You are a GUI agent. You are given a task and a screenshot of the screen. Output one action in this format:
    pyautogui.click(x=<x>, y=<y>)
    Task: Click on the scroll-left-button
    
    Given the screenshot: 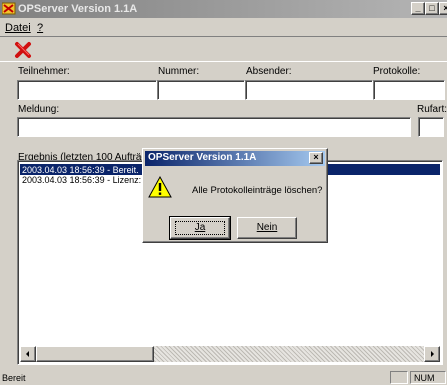 What is the action you would take?
    pyautogui.click(x=28, y=354)
    